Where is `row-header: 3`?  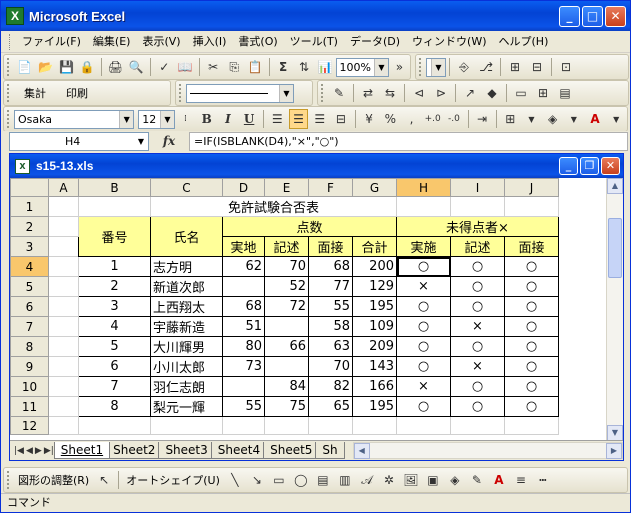 row-header: 3 is located at coordinates (29, 246).